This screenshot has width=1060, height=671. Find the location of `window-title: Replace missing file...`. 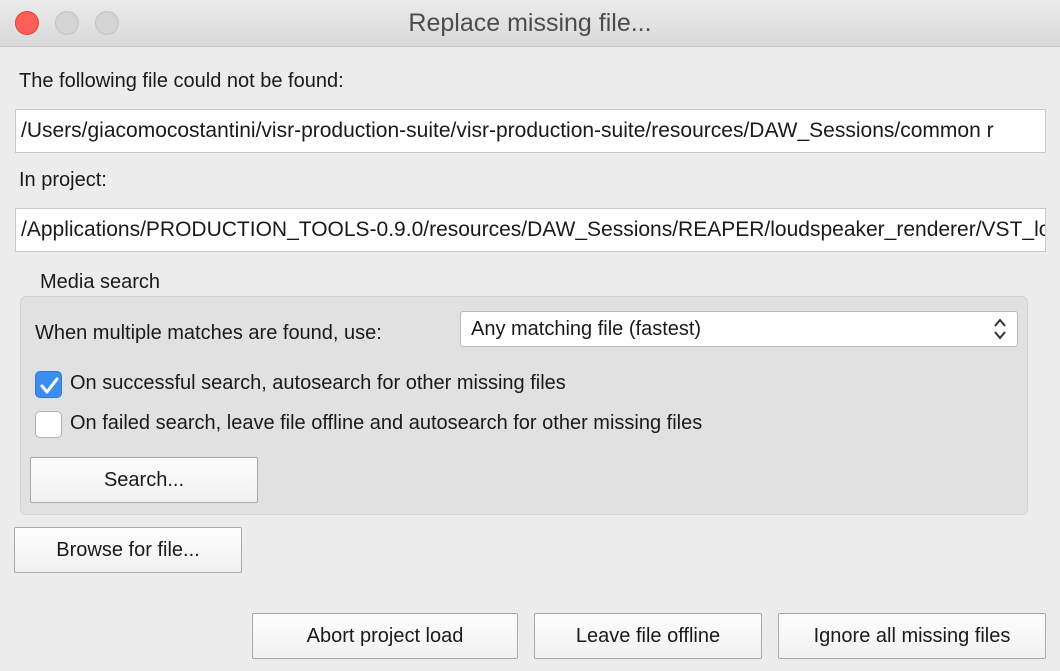

window-title: Replace missing file... is located at coordinates (530, 23).